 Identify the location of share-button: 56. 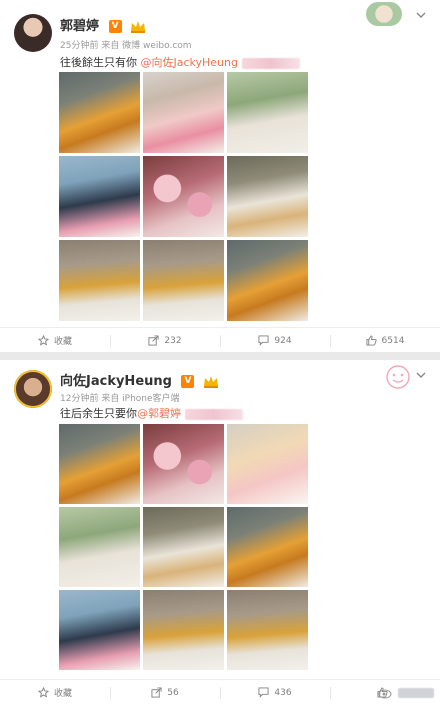
(165, 692).